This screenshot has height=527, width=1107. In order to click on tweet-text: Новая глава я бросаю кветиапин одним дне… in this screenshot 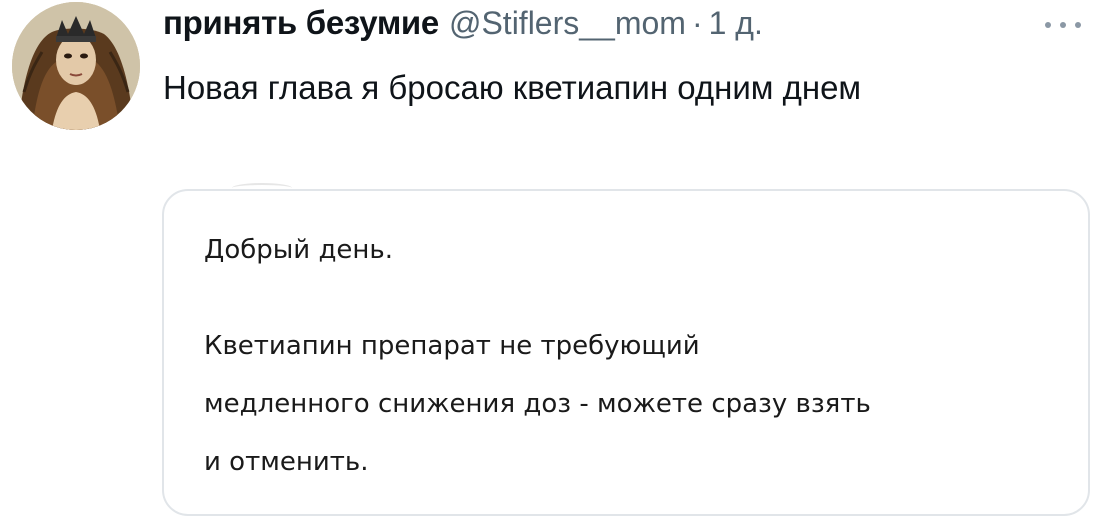, I will do `click(512, 87)`.